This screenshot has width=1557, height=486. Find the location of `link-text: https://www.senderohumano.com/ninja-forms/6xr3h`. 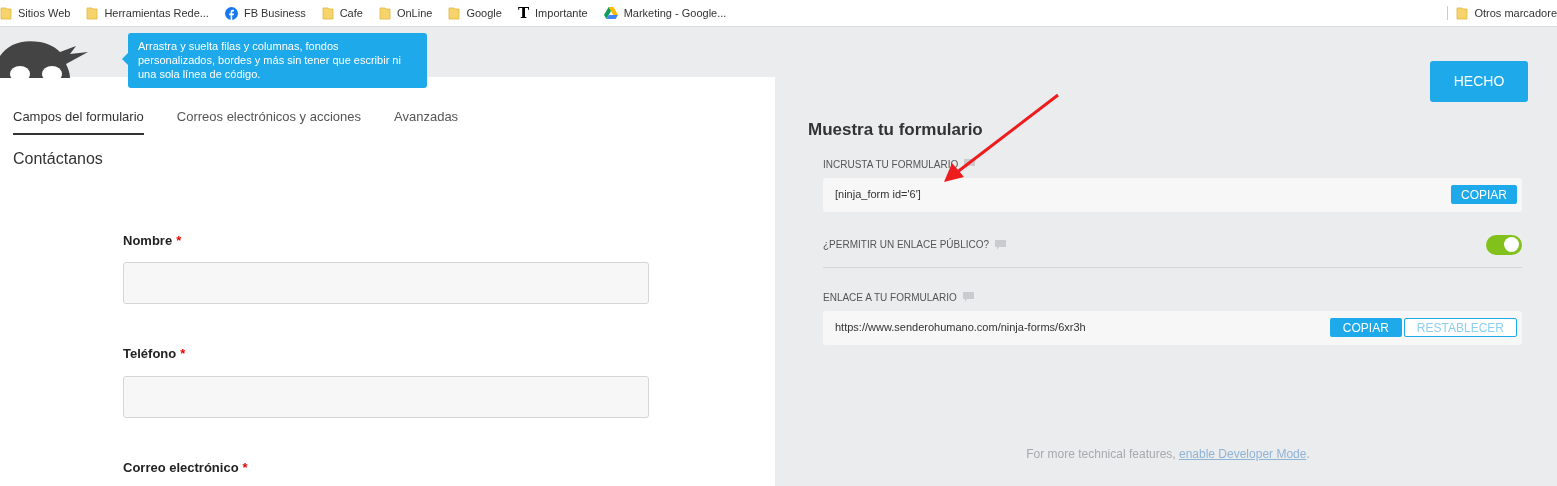

link-text: https://www.senderohumano.com/ninja-forms/6xr3h is located at coordinates (960, 328).